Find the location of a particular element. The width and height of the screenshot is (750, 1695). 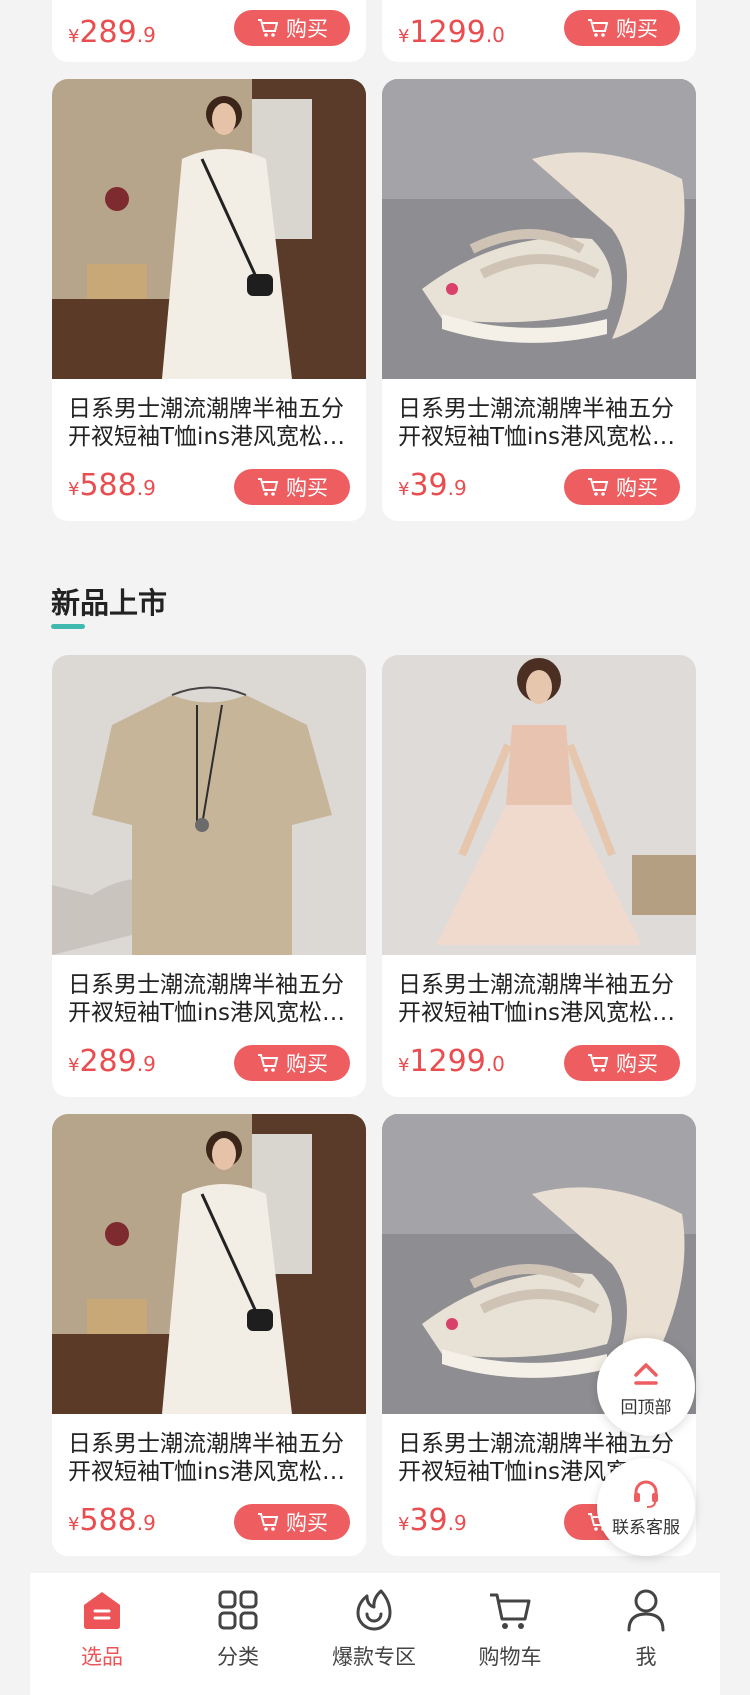

back-to-top-button: 回顶部 is located at coordinates (646, 1387).